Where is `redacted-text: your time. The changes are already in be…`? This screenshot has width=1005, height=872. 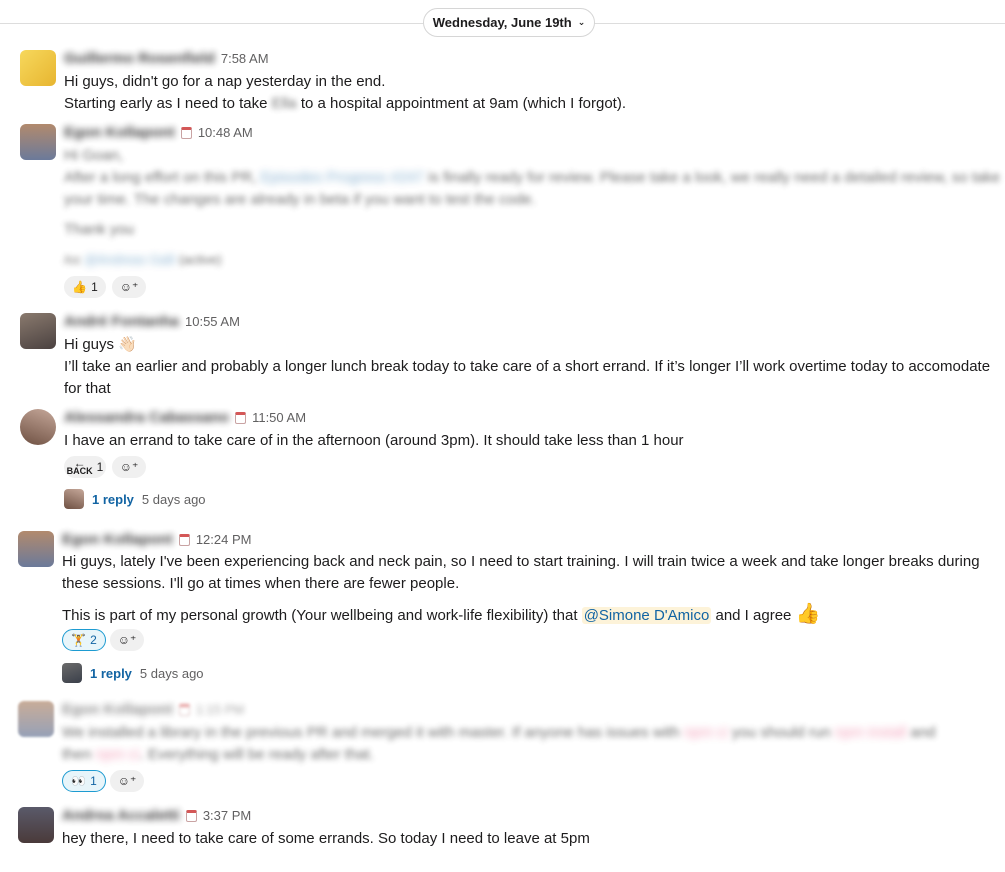 redacted-text: your time. The changes are already in be… is located at coordinates (300, 199).